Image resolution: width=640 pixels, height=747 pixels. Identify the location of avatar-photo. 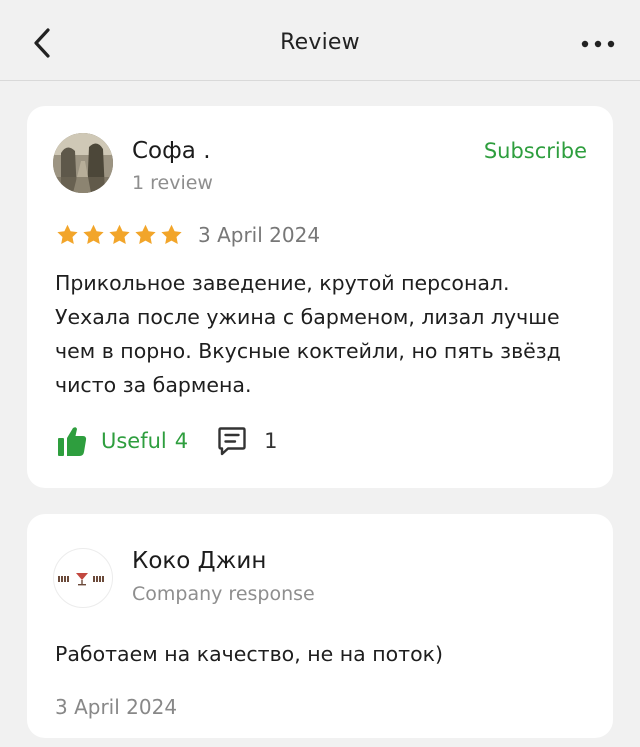
(83, 163).